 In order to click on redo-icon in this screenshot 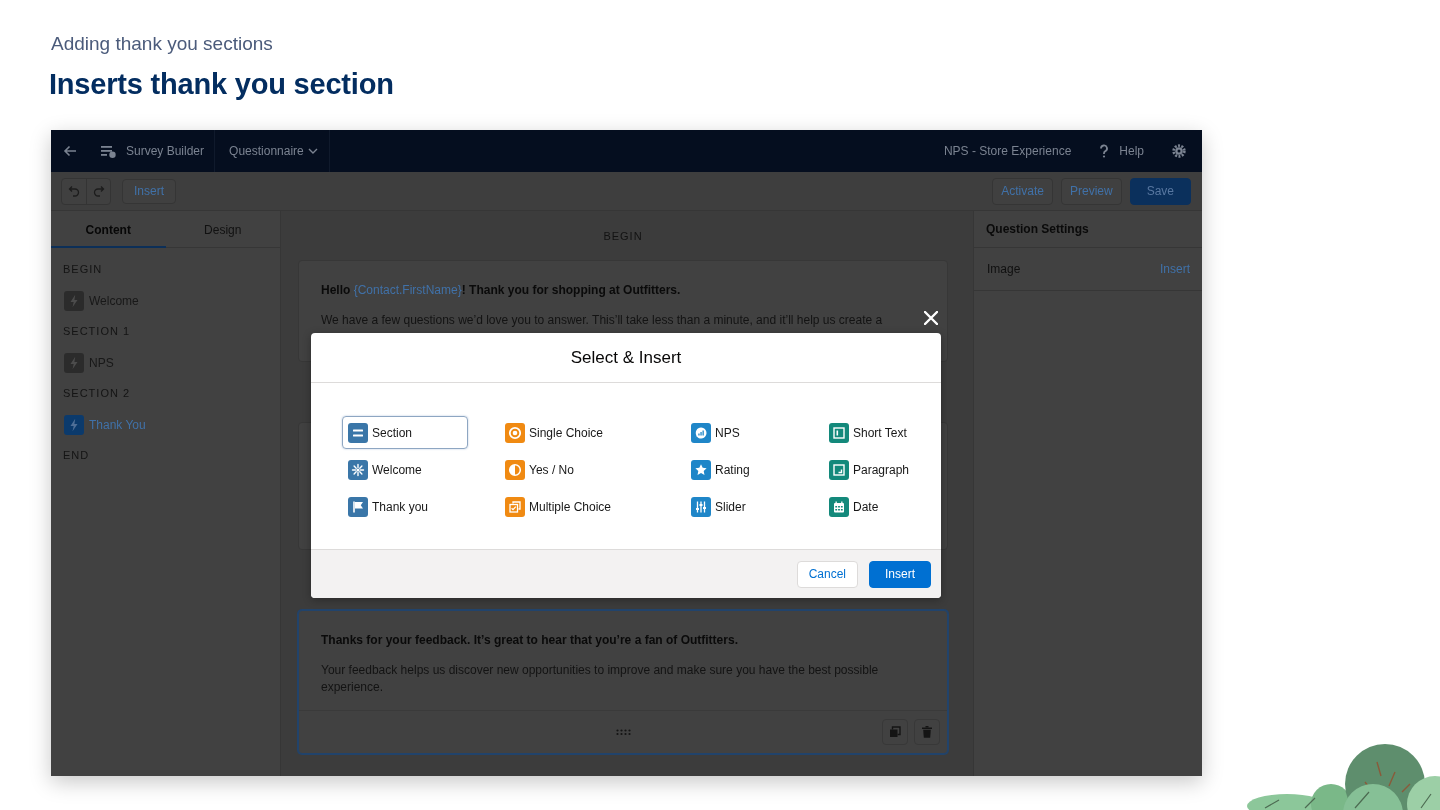, I will do `click(98, 191)`.